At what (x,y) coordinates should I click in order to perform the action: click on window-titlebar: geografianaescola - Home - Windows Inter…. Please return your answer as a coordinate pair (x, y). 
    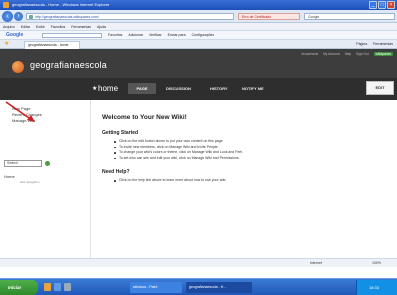
    Looking at the image, I should click on (198, 5).